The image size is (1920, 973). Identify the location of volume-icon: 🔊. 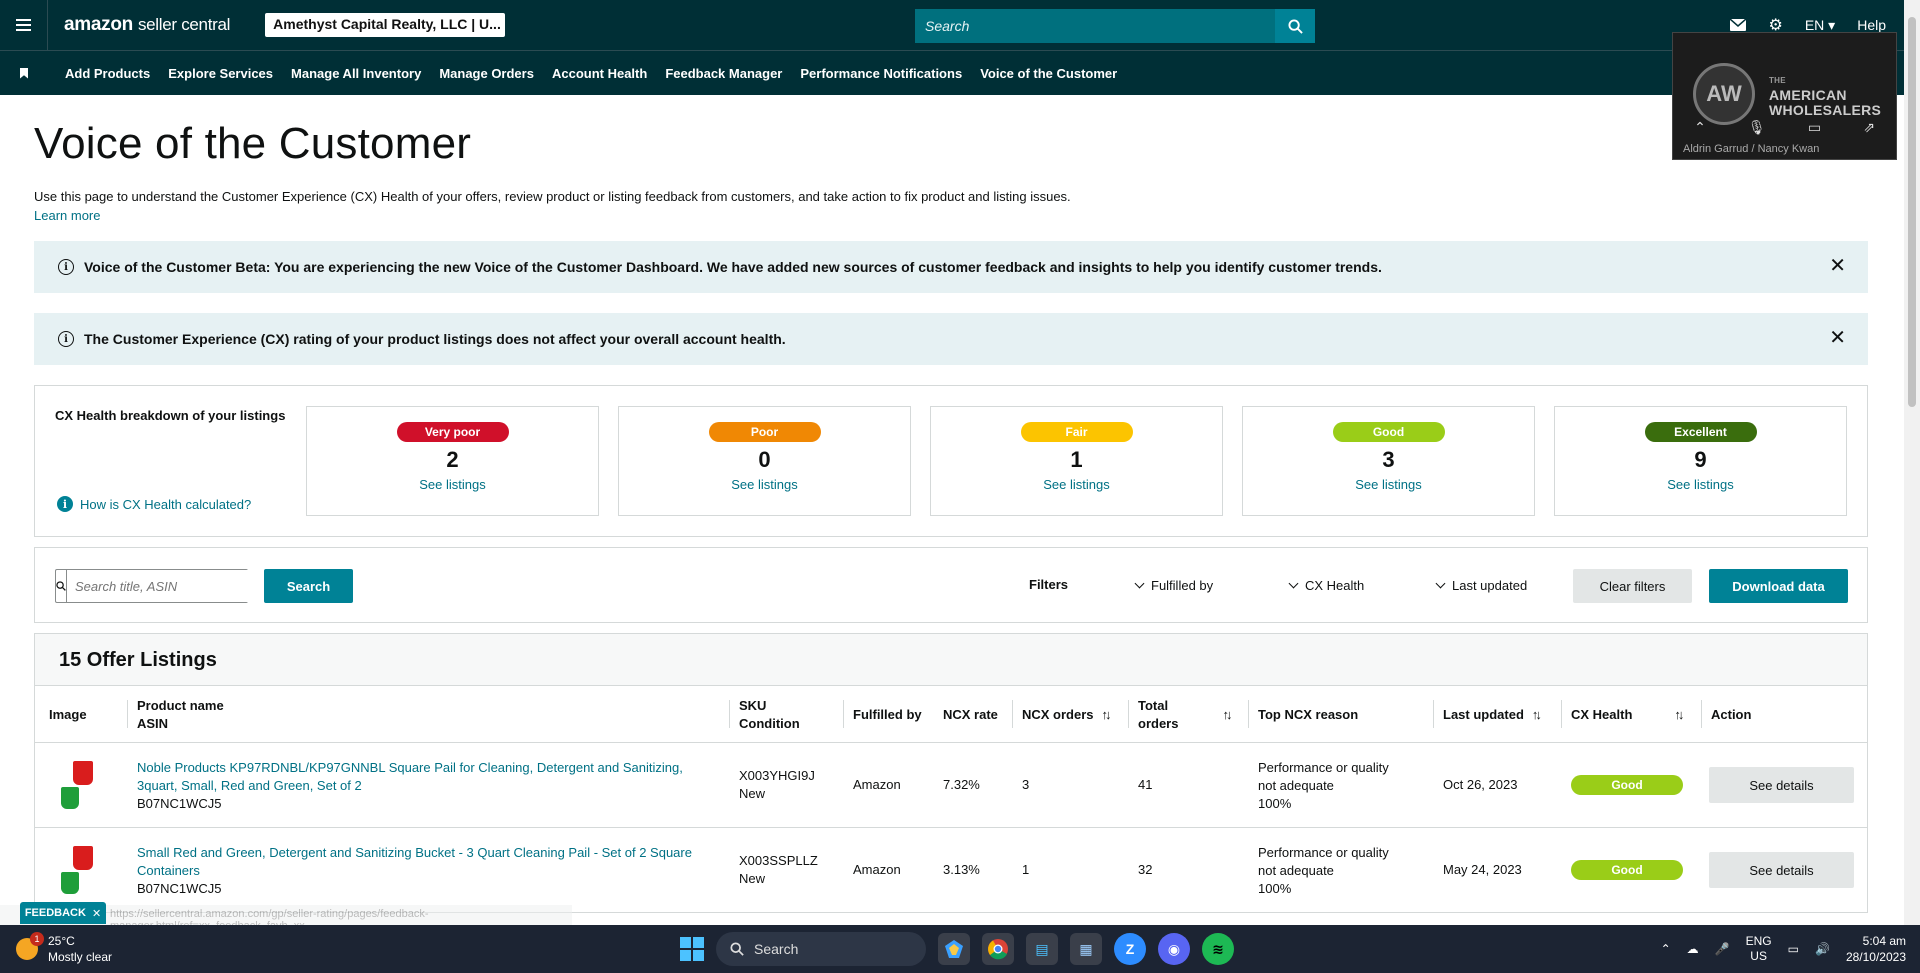
(1822, 949).